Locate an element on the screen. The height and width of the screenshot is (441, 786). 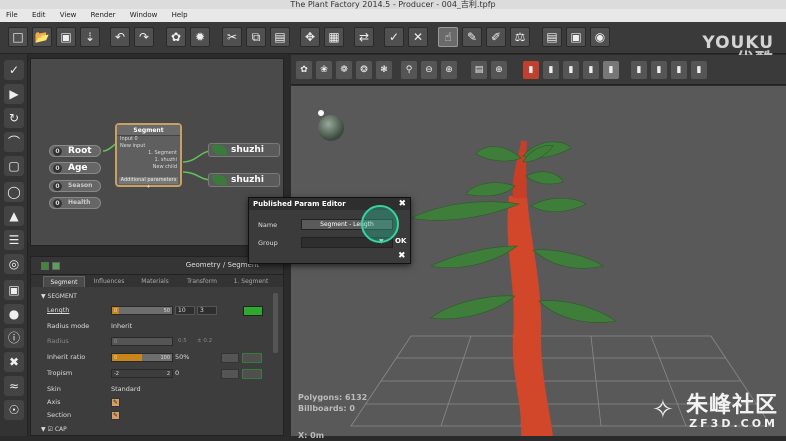
paint-tool-icon: ✎ is located at coordinates (472, 37).